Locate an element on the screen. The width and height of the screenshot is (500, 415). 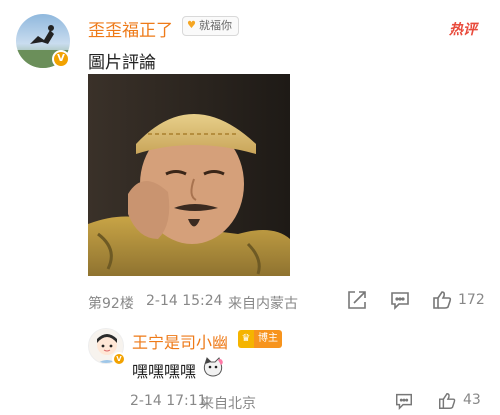
reply-username: 王宁是司小幽 is located at coordinates (180, 341).